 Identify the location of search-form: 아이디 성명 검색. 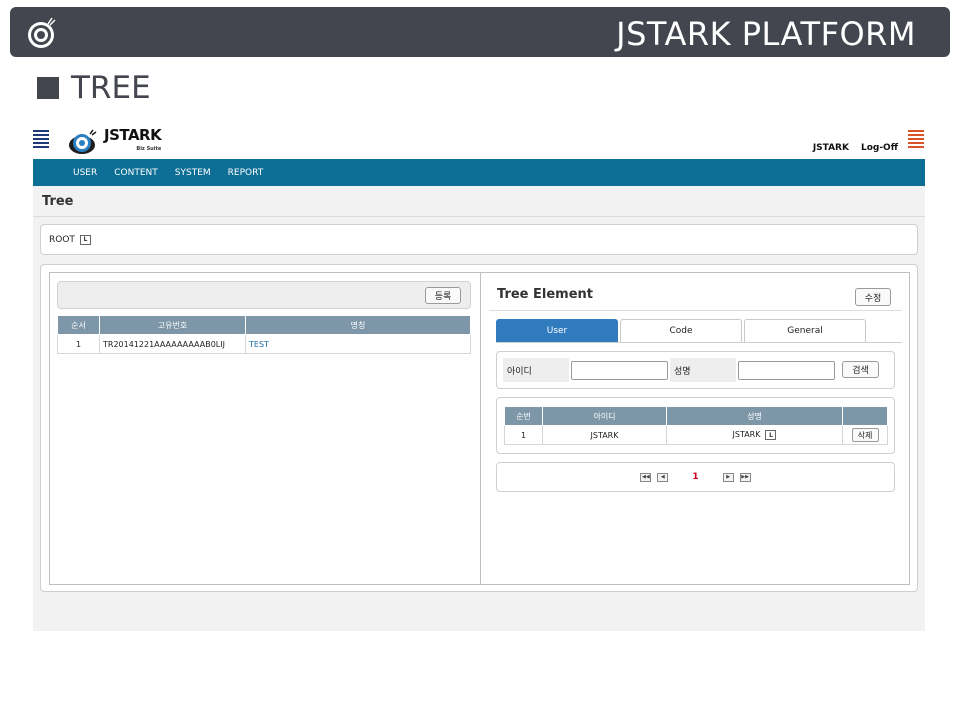
(695, 370).